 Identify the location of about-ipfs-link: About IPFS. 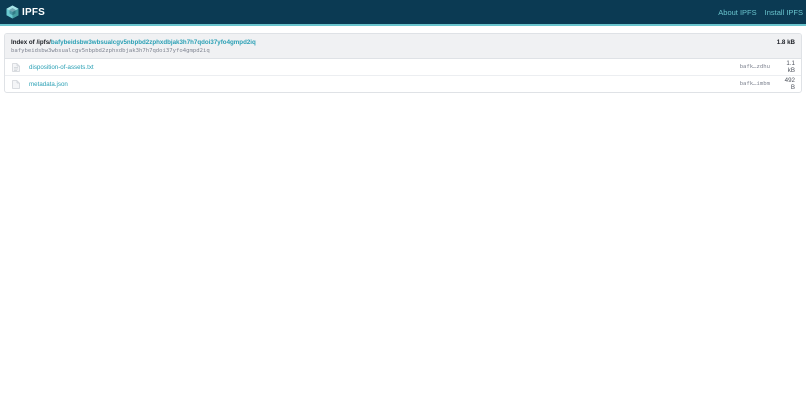
(737, 12).